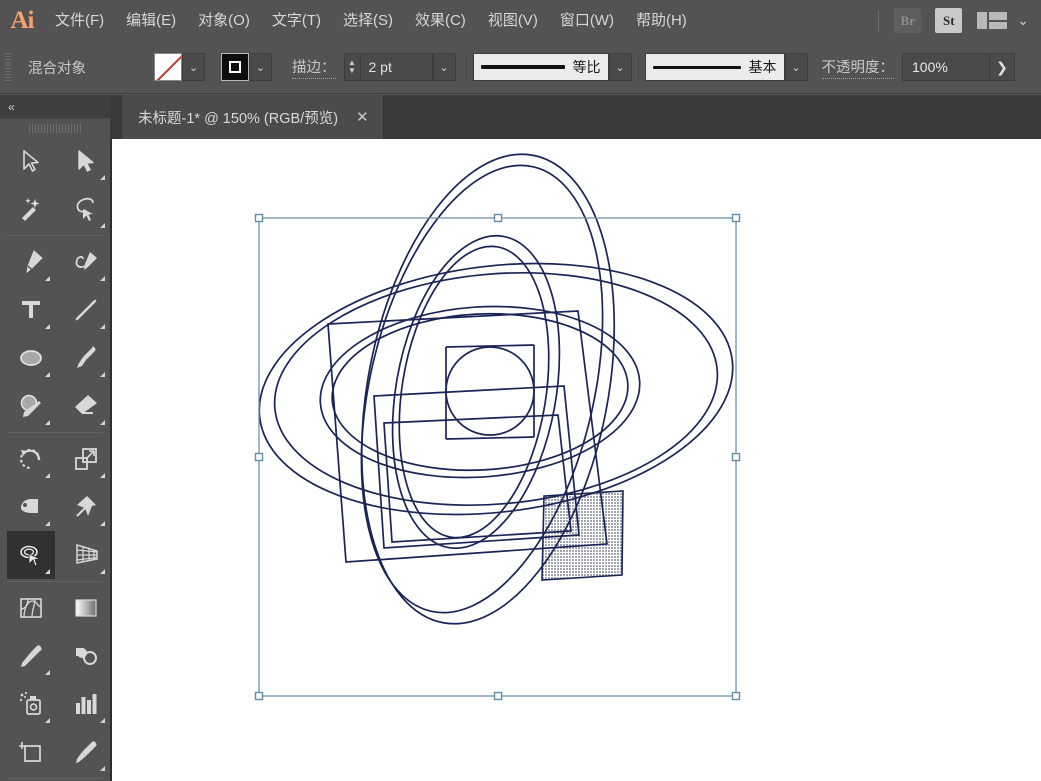 This screenshot has width=1041, height=781. I want to click on brush-definition-select: 基本, so click(714, 67).